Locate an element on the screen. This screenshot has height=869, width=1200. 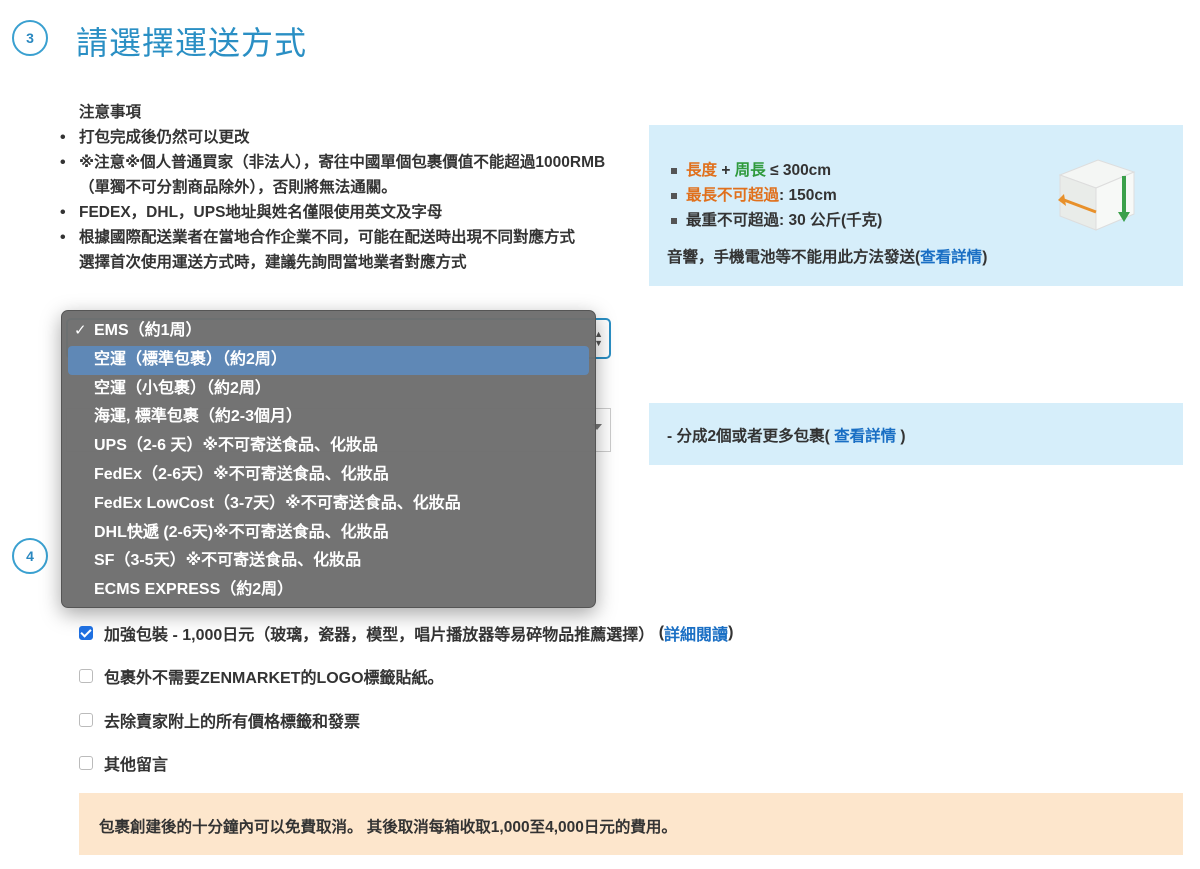
remove-tags-checkbox is located at coordinates (86, 720).